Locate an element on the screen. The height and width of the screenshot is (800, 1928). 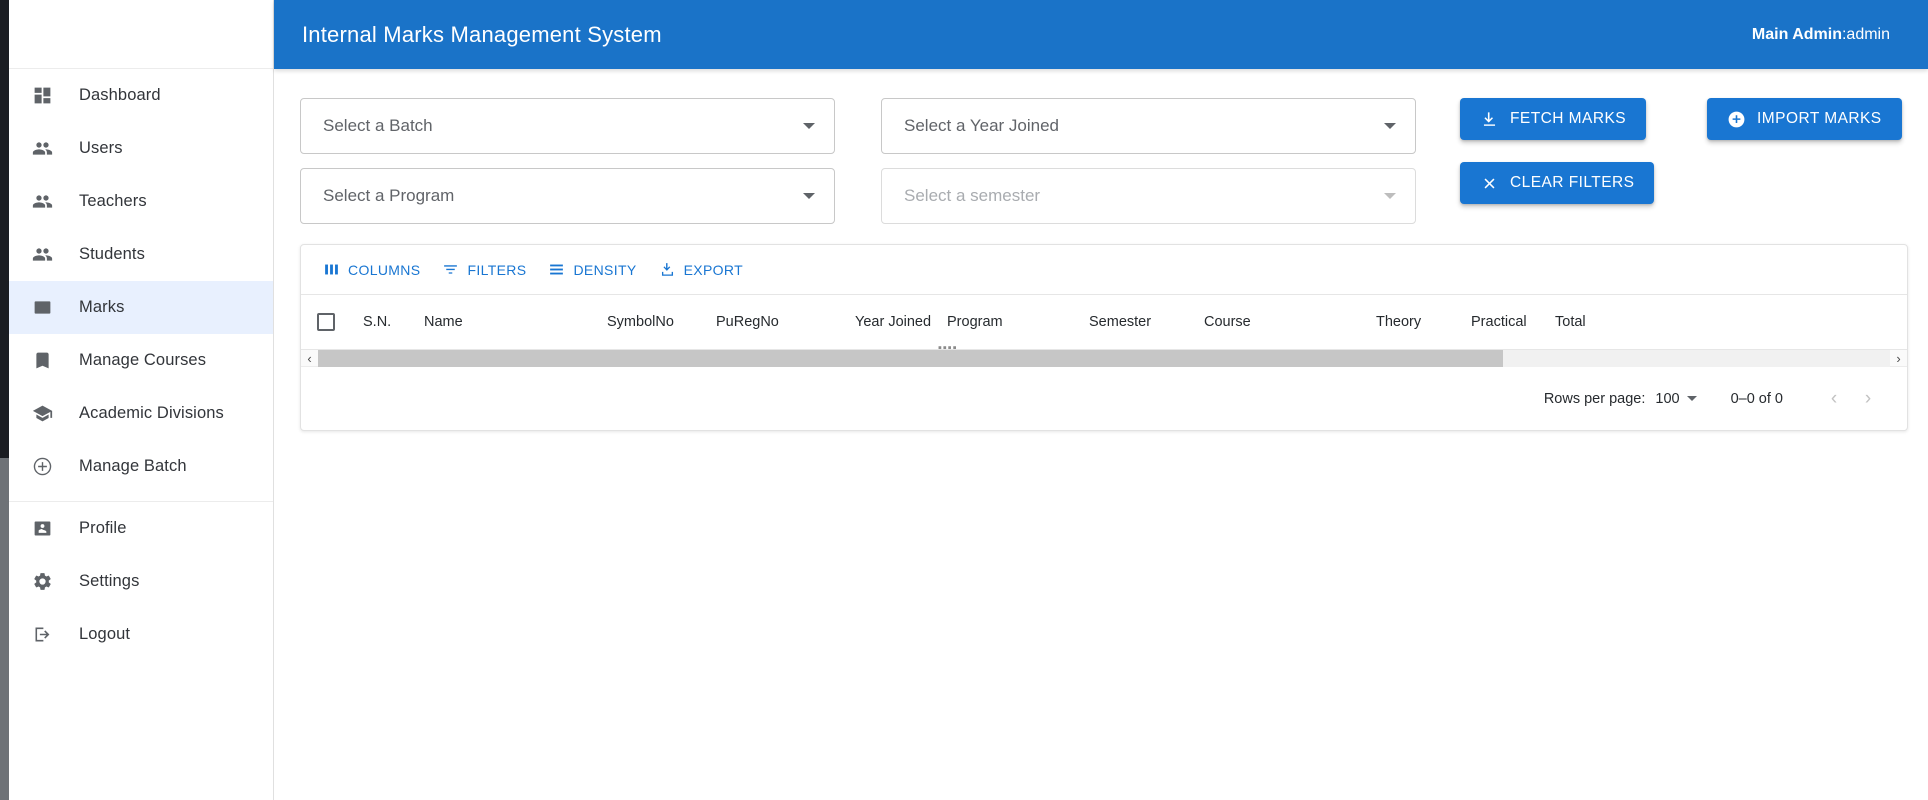
select-year-joined-value: Select a Year Joined is located at coordinates (982, 125).